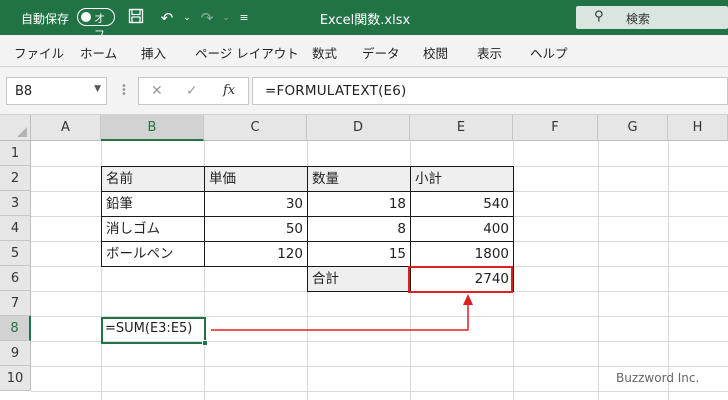 The width and height of the screenshot is (728, 400). I want to click on annotation-arrow, so click(342, 312).